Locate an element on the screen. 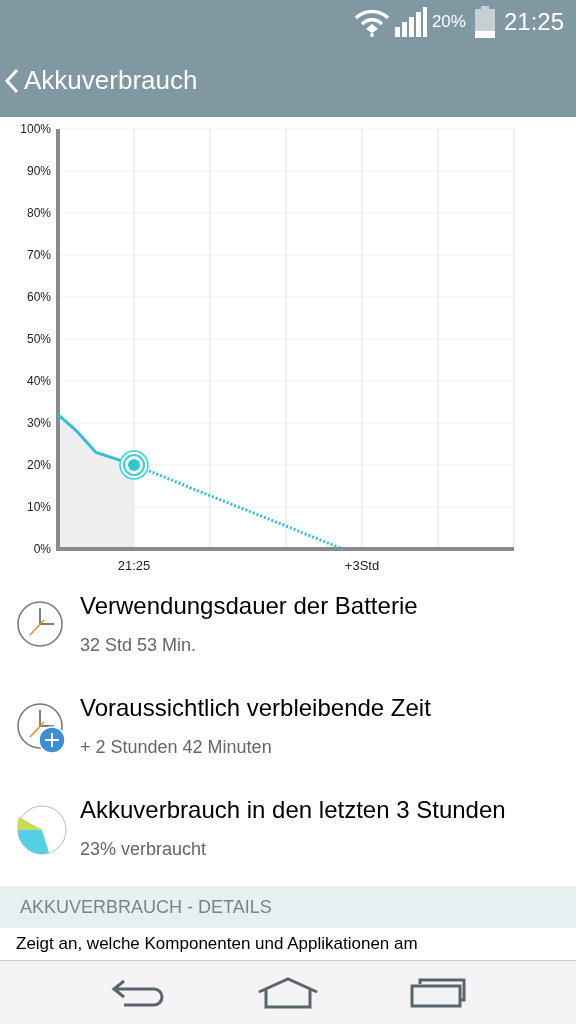 The image size is (576, 1024). item-title: Voraussichtlich verbleibende Zeit is located at coordinates (255, 708).